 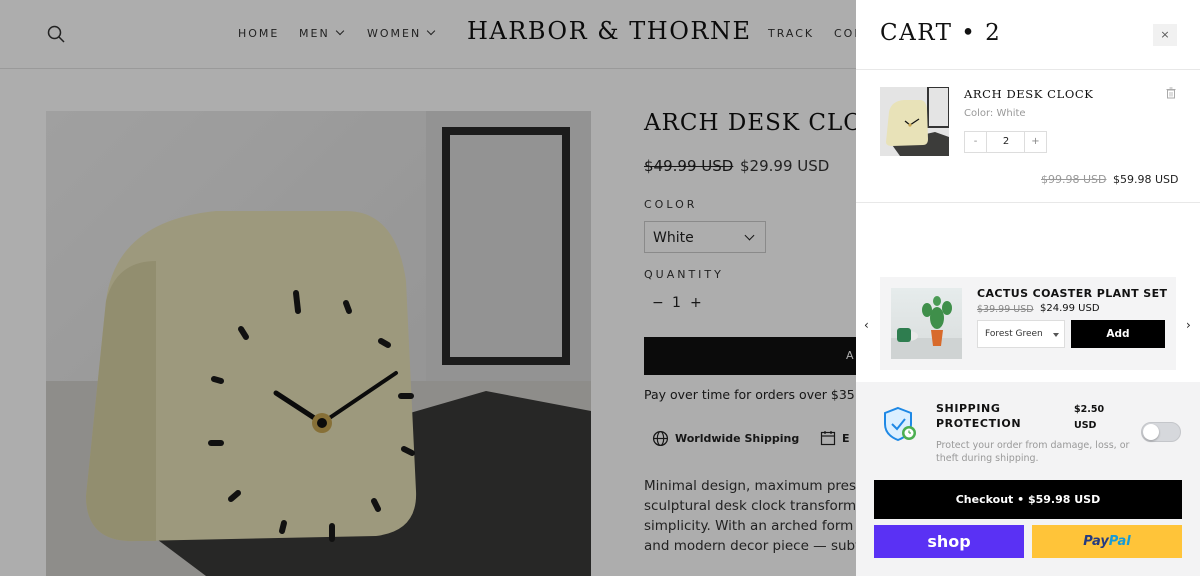 I want to click on cart-item-image, so click(x=914, y=121).